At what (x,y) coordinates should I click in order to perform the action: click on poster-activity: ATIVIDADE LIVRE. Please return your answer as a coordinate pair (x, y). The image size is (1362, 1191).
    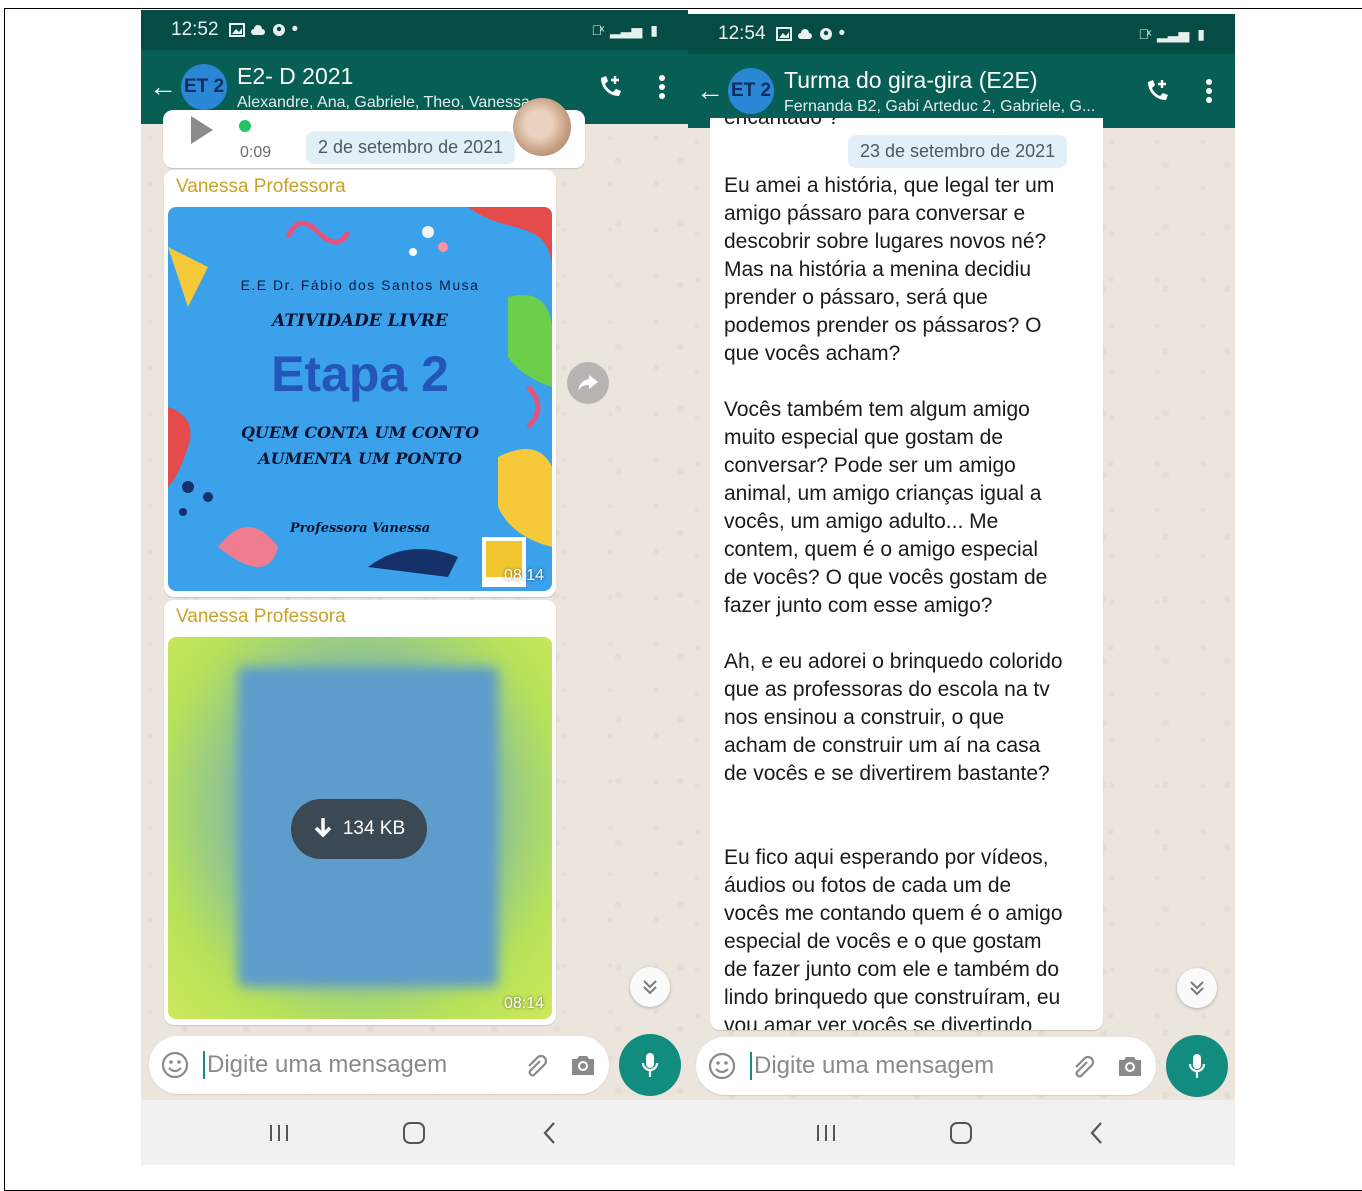
    Looking at the image, I should click on (360, 321).